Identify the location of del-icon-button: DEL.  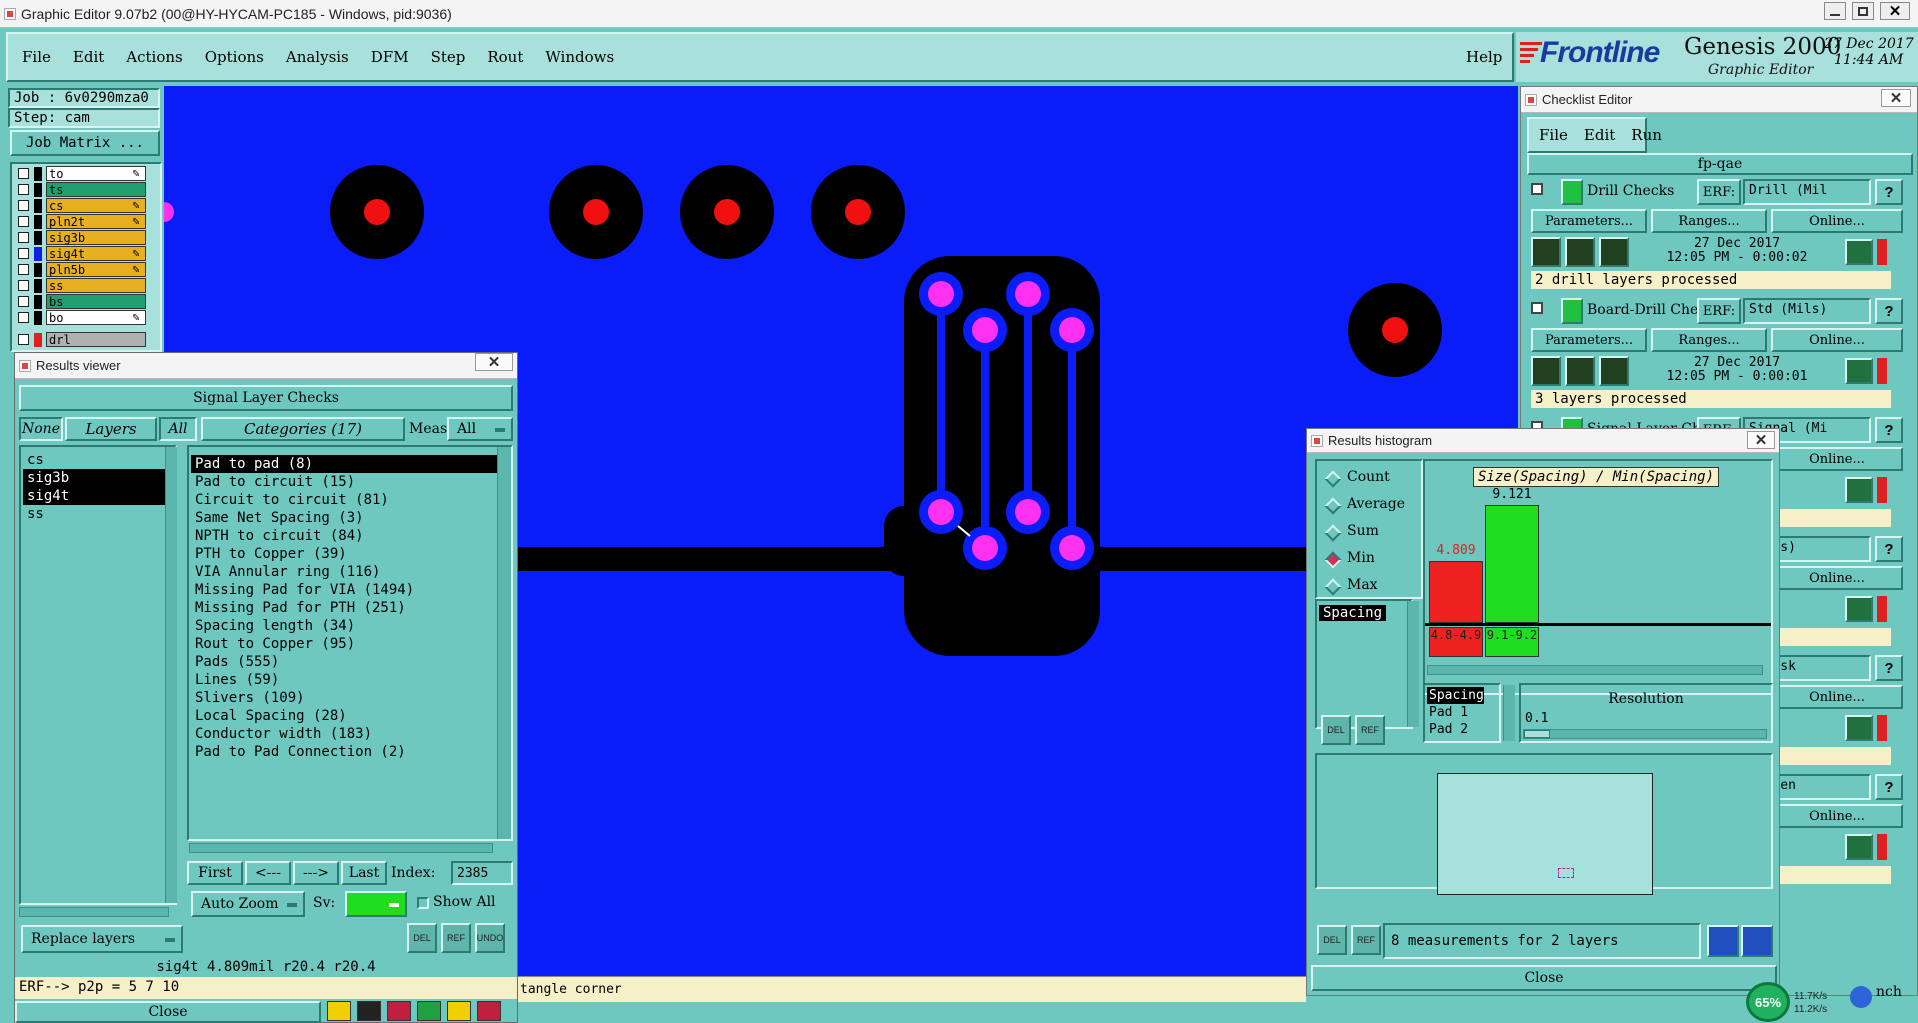
(422, 938).